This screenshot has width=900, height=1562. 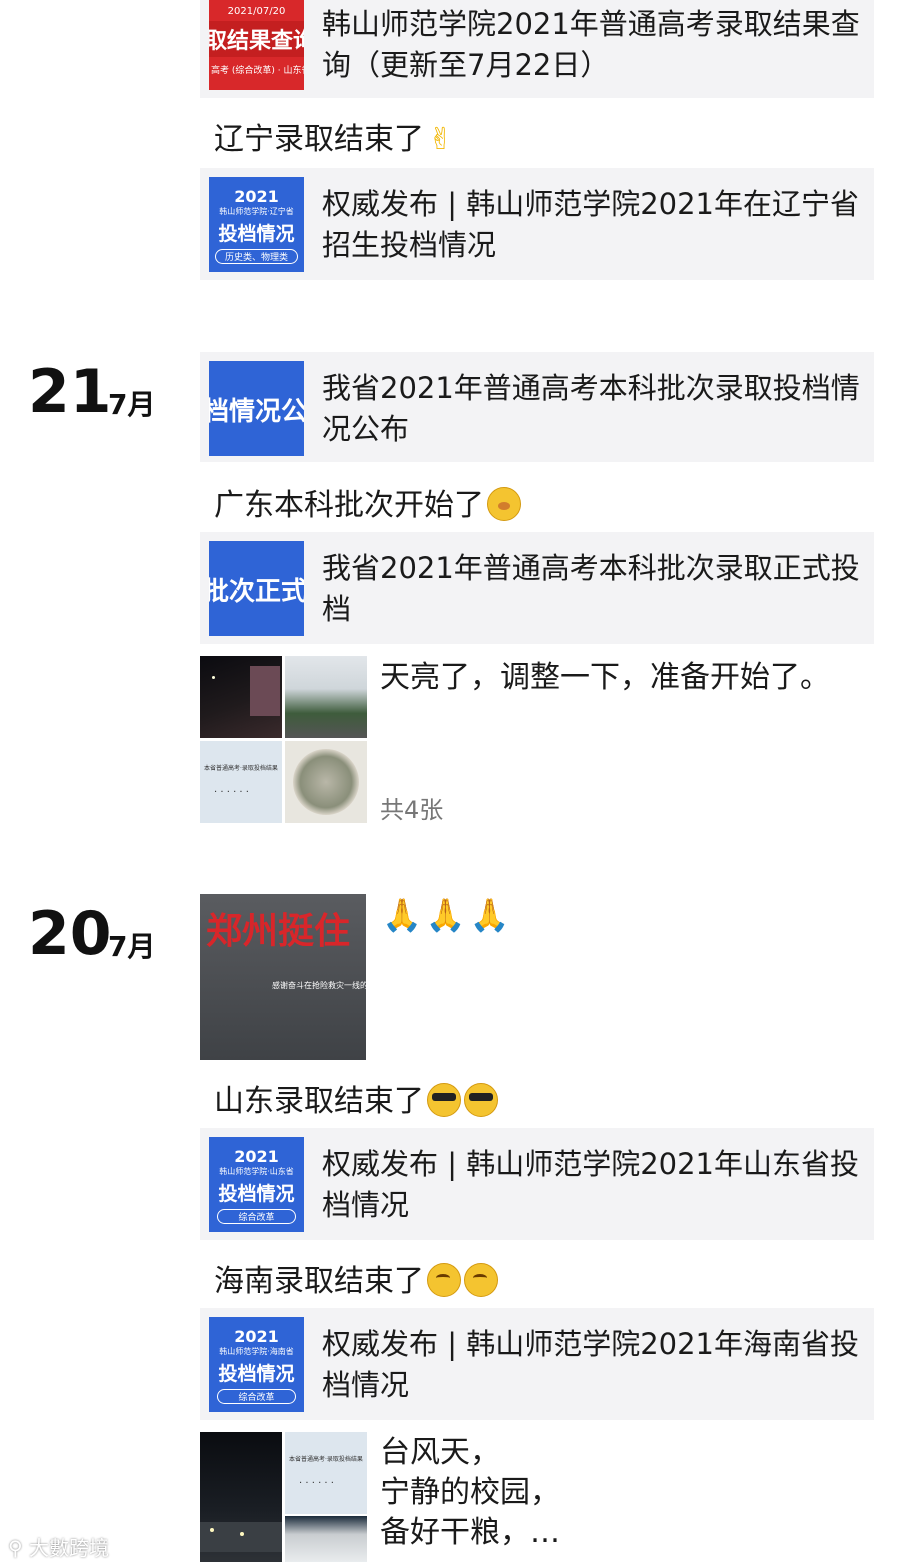 I want to click on photo-zhengzhou: 郑州挺住 感谢奋斗在抢险救灾一线的, so click(x=283, y=977).